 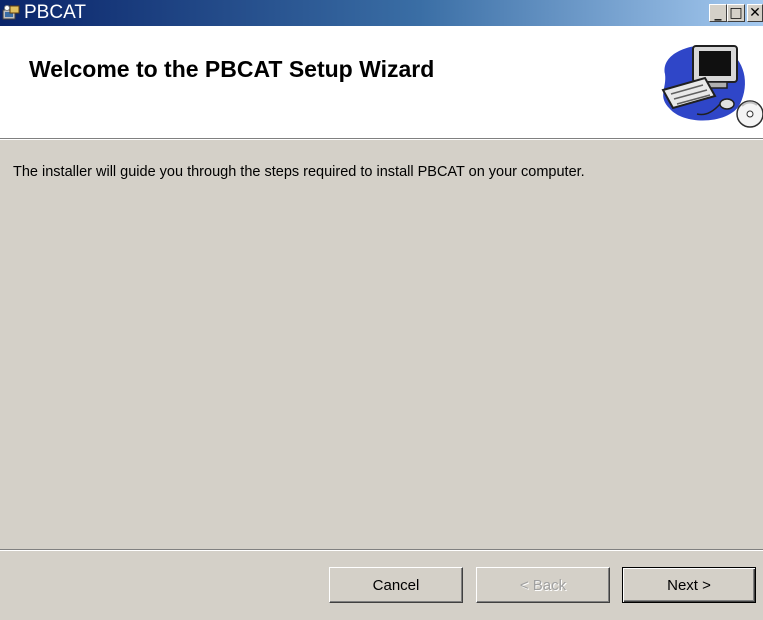 I want to click on back-button: < Back, so click(x=543, y=585).